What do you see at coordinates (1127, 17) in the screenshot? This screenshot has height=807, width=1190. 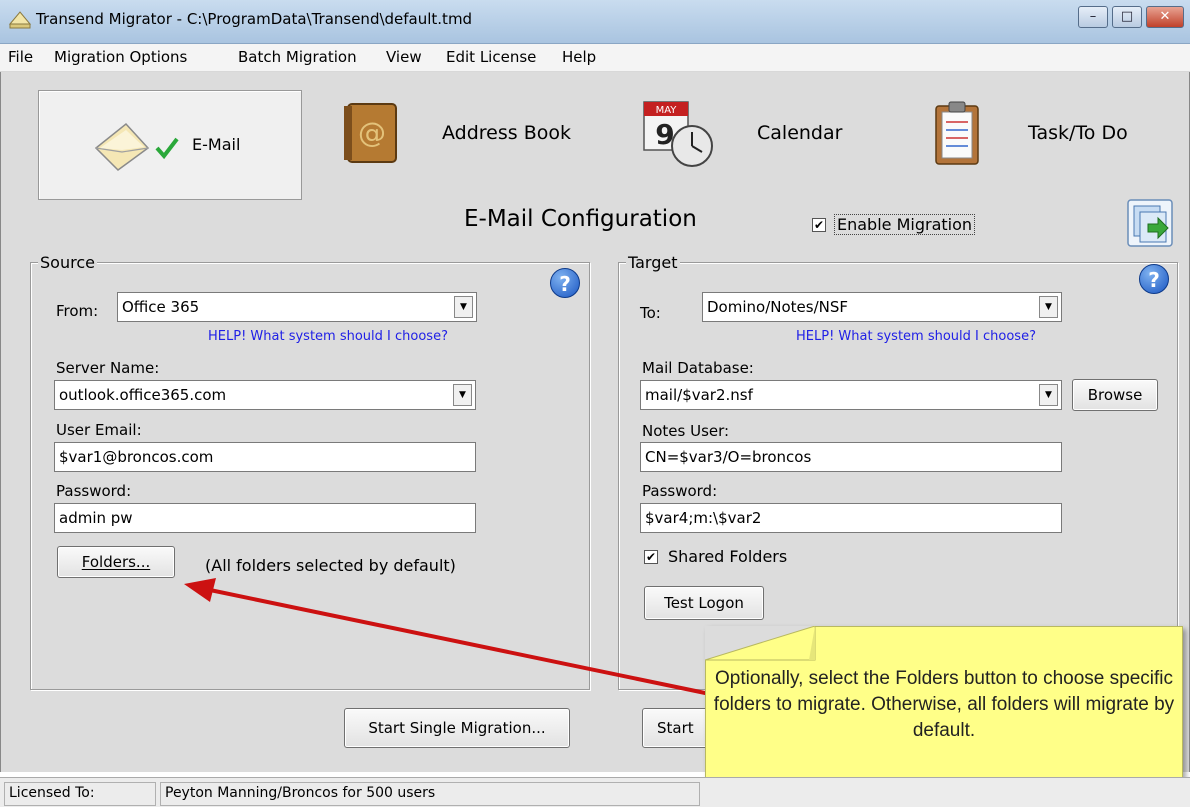 I see `maximize-button: □` at bounding box center [1127, 17].